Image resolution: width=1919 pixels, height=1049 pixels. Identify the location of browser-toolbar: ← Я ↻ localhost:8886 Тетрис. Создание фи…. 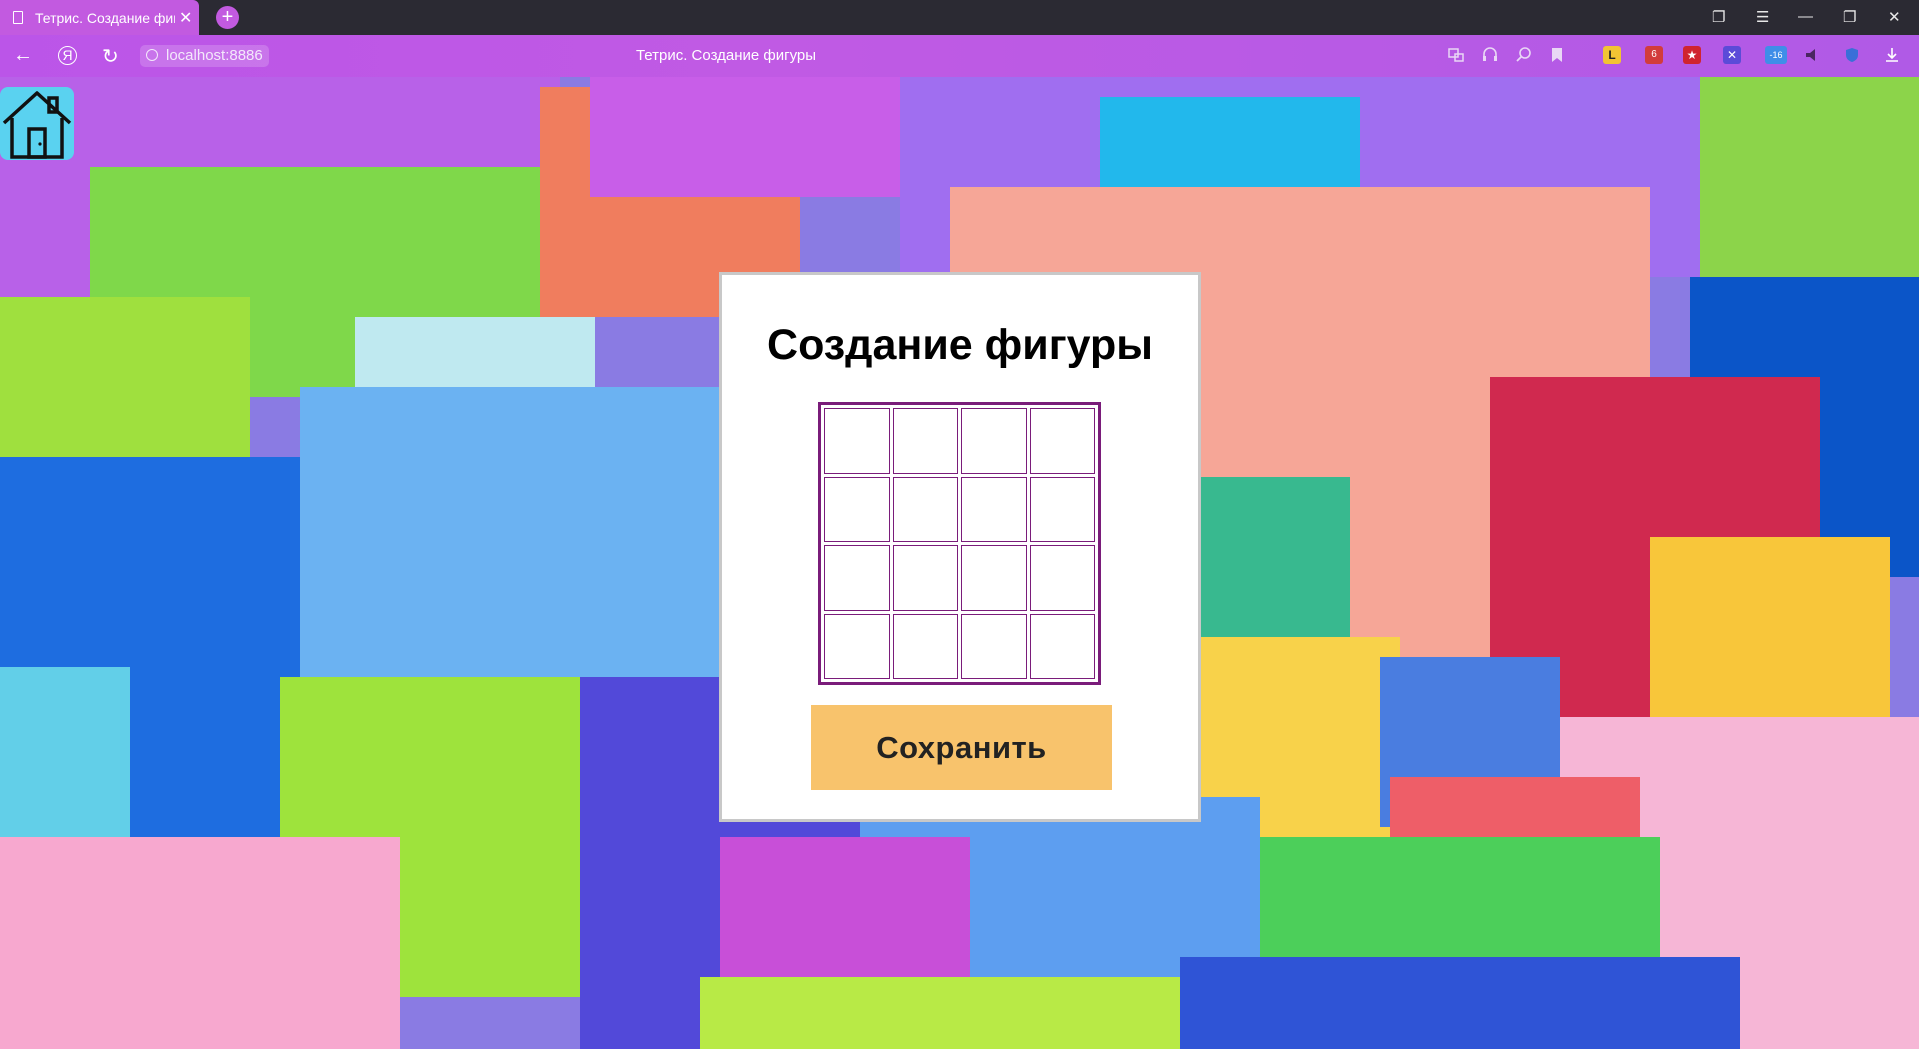
(959, 56).